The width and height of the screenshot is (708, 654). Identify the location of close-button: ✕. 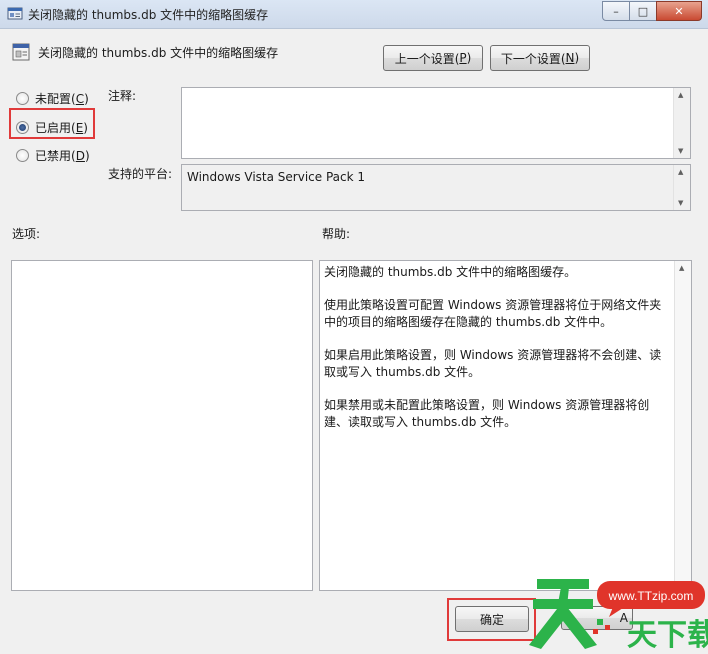
(679, 11).